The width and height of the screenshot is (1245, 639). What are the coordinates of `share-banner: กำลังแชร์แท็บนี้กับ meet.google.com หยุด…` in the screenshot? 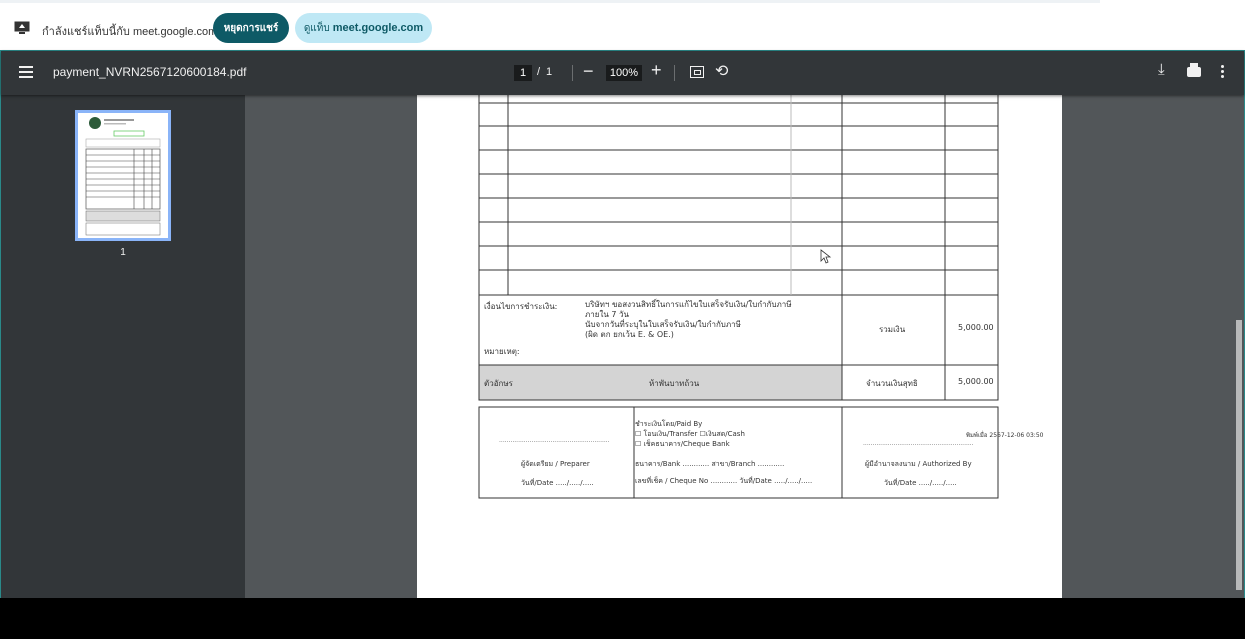 It's located at (622, 25).